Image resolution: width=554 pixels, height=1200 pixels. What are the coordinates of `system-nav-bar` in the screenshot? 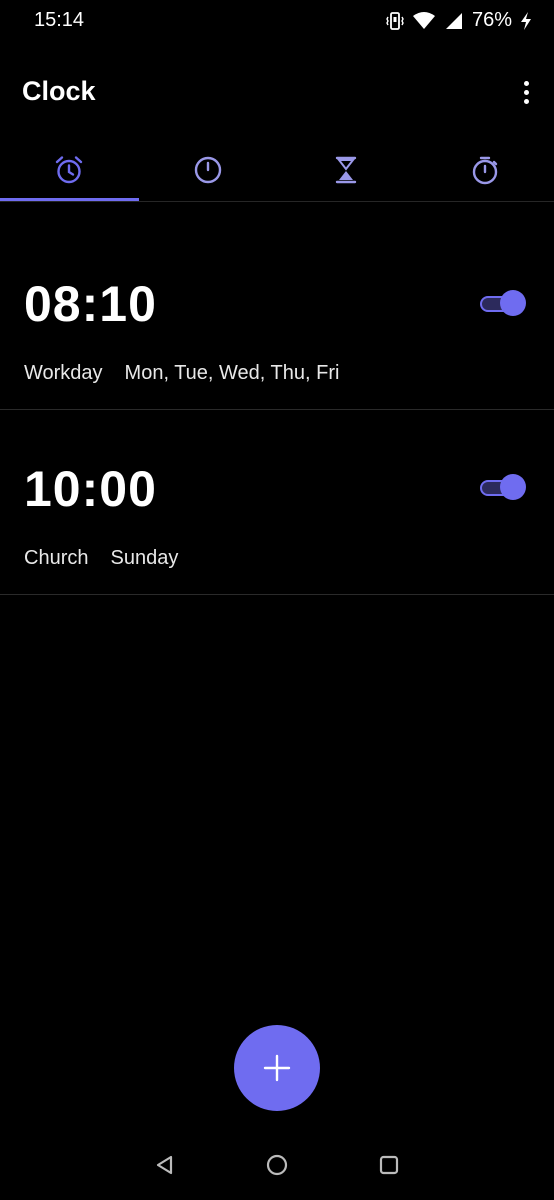 It's located at (277, 1165).